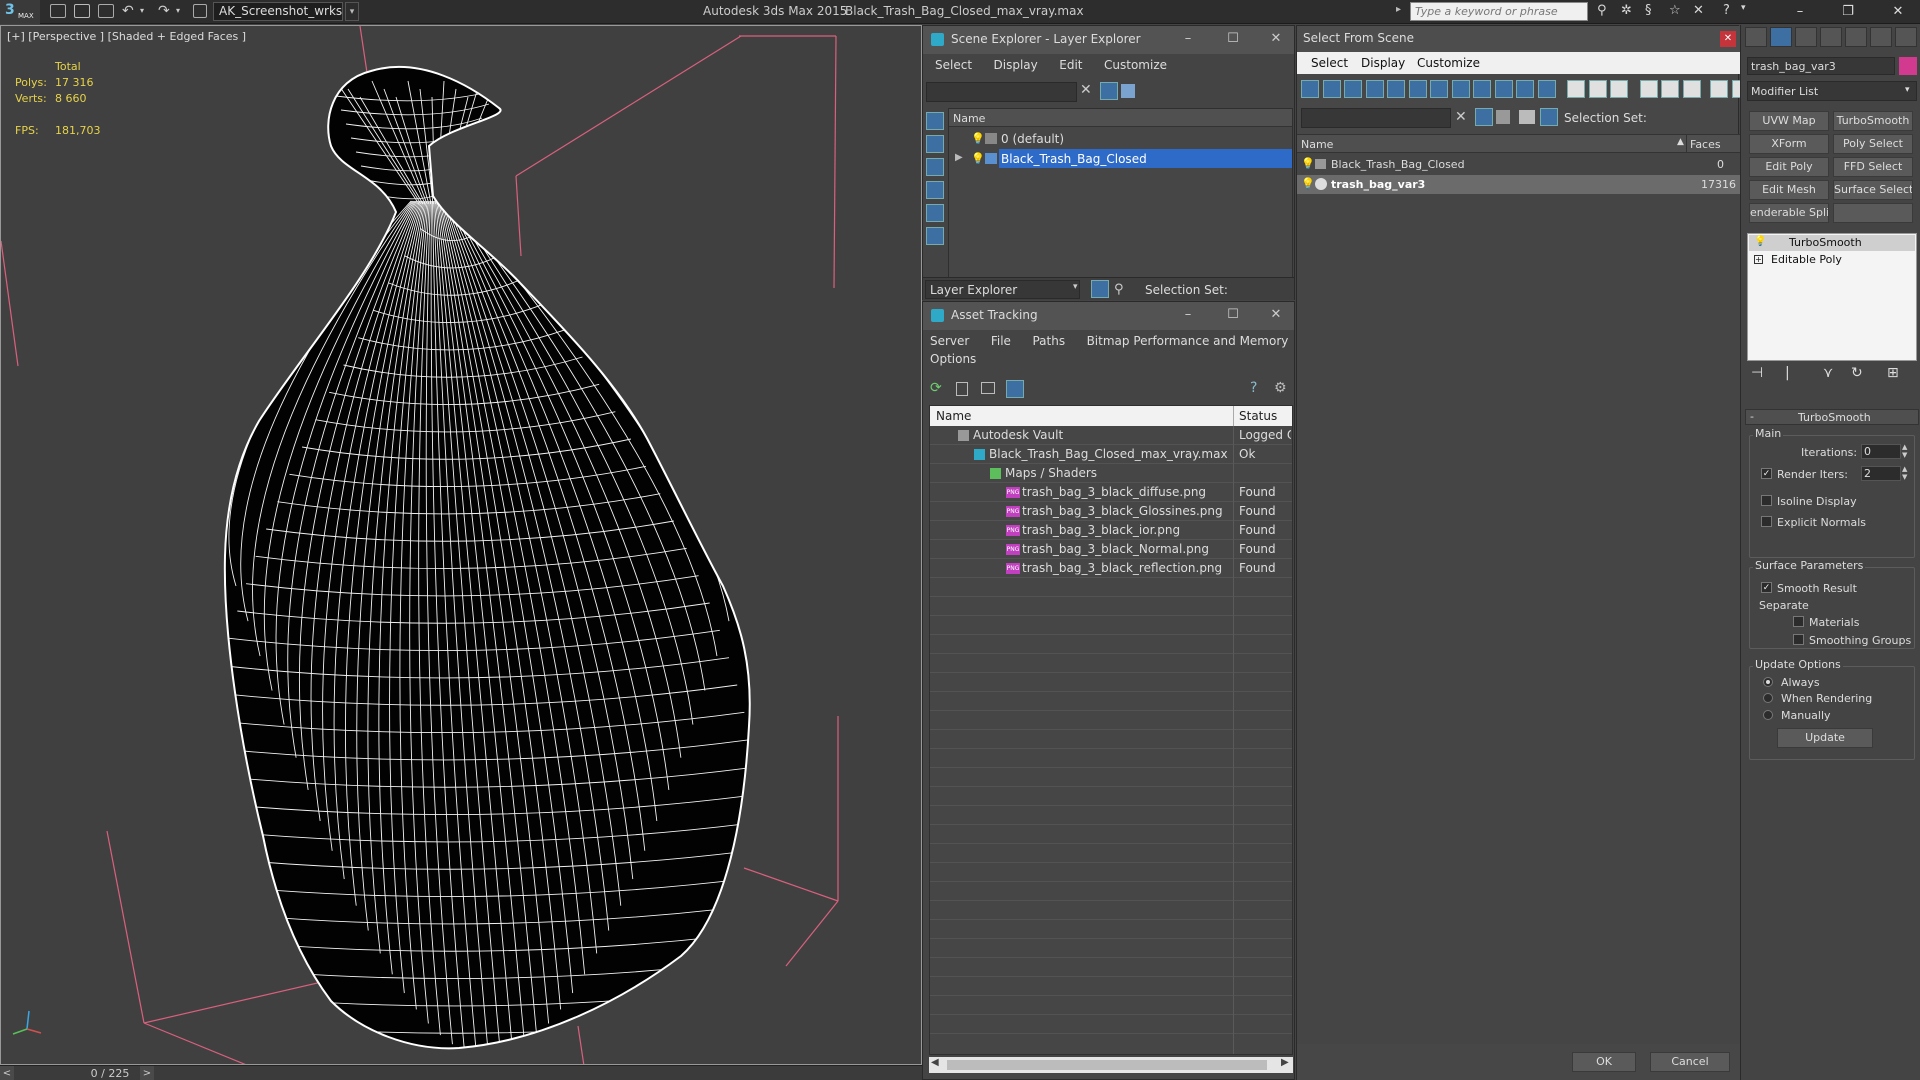 The width and height of the screenshot is (1920, 1080). Describe the element at coordinates (1789, 190) in the screenshot. I see `modifier-button: Edit Mesh` at that location.